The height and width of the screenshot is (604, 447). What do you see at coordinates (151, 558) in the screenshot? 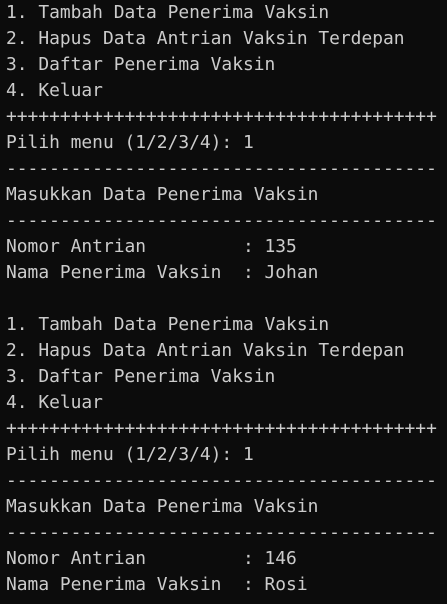
I see `queue-number-entry: Nomor Antrian : 146` at bounding box center [151, 558].